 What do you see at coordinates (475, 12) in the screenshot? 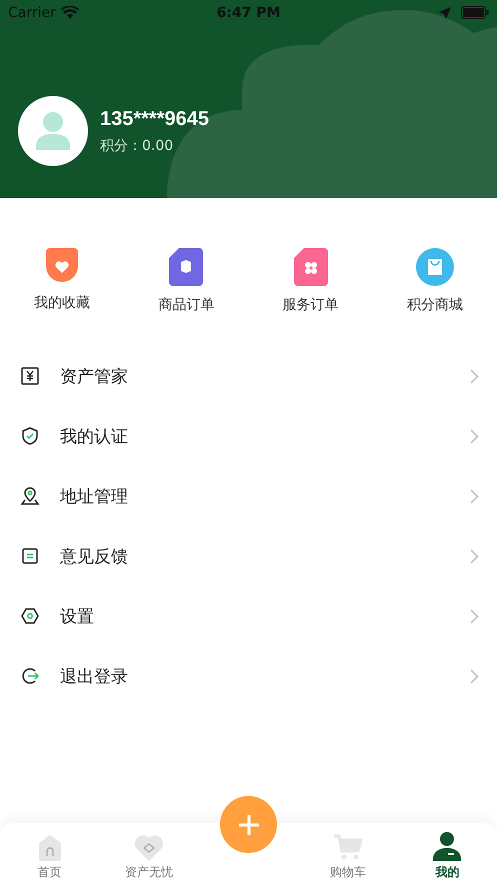
I see `battery-icon` at bounding box center [475, 12].